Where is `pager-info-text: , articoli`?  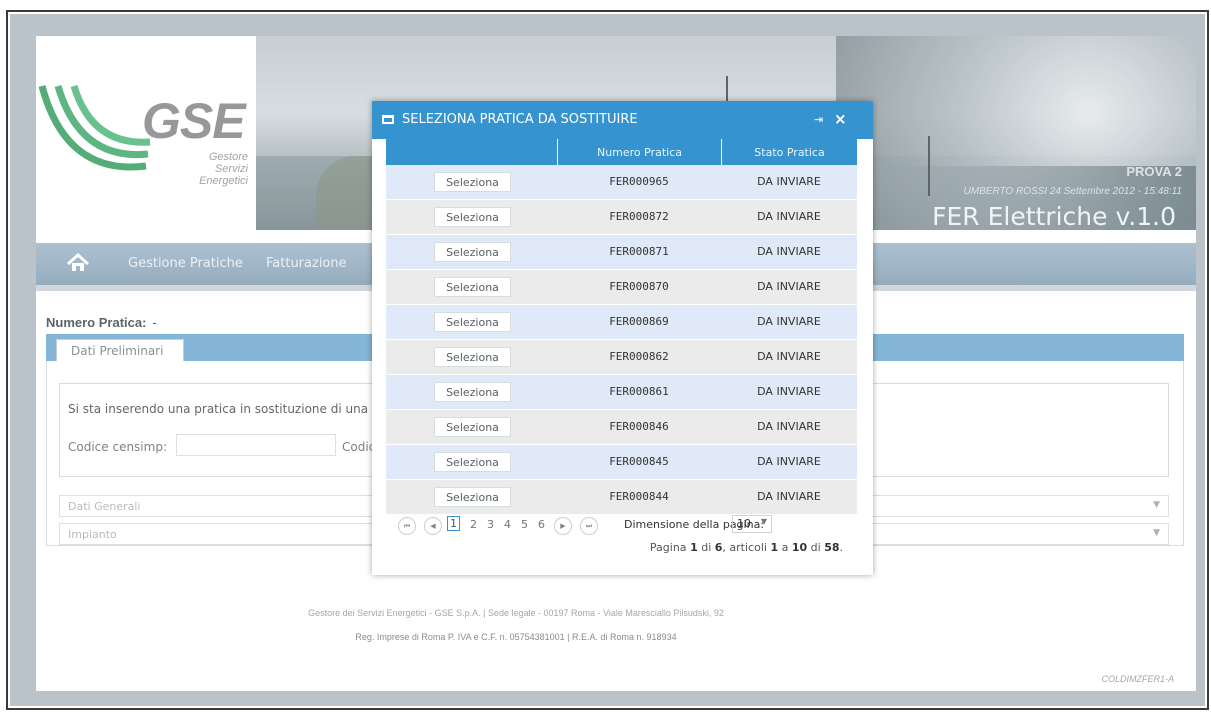
pager-info-text: , articoli is located at coordinates (746, 547).